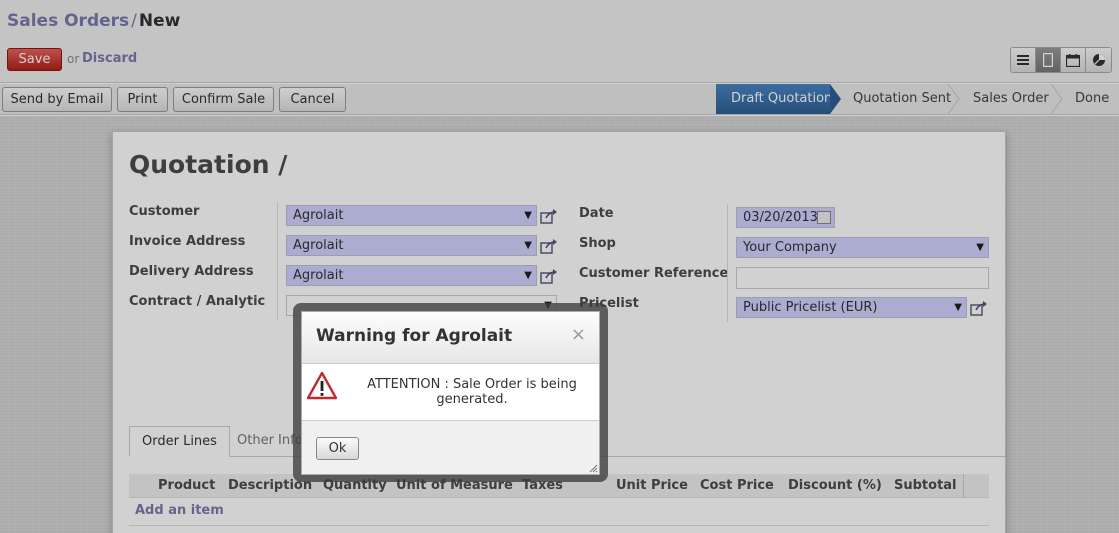 The image size is (1119, 533). Describe the element at coordinates (414, 336) in the screenshot. I see `dialog-title: Warning for Agrolait` at that location.